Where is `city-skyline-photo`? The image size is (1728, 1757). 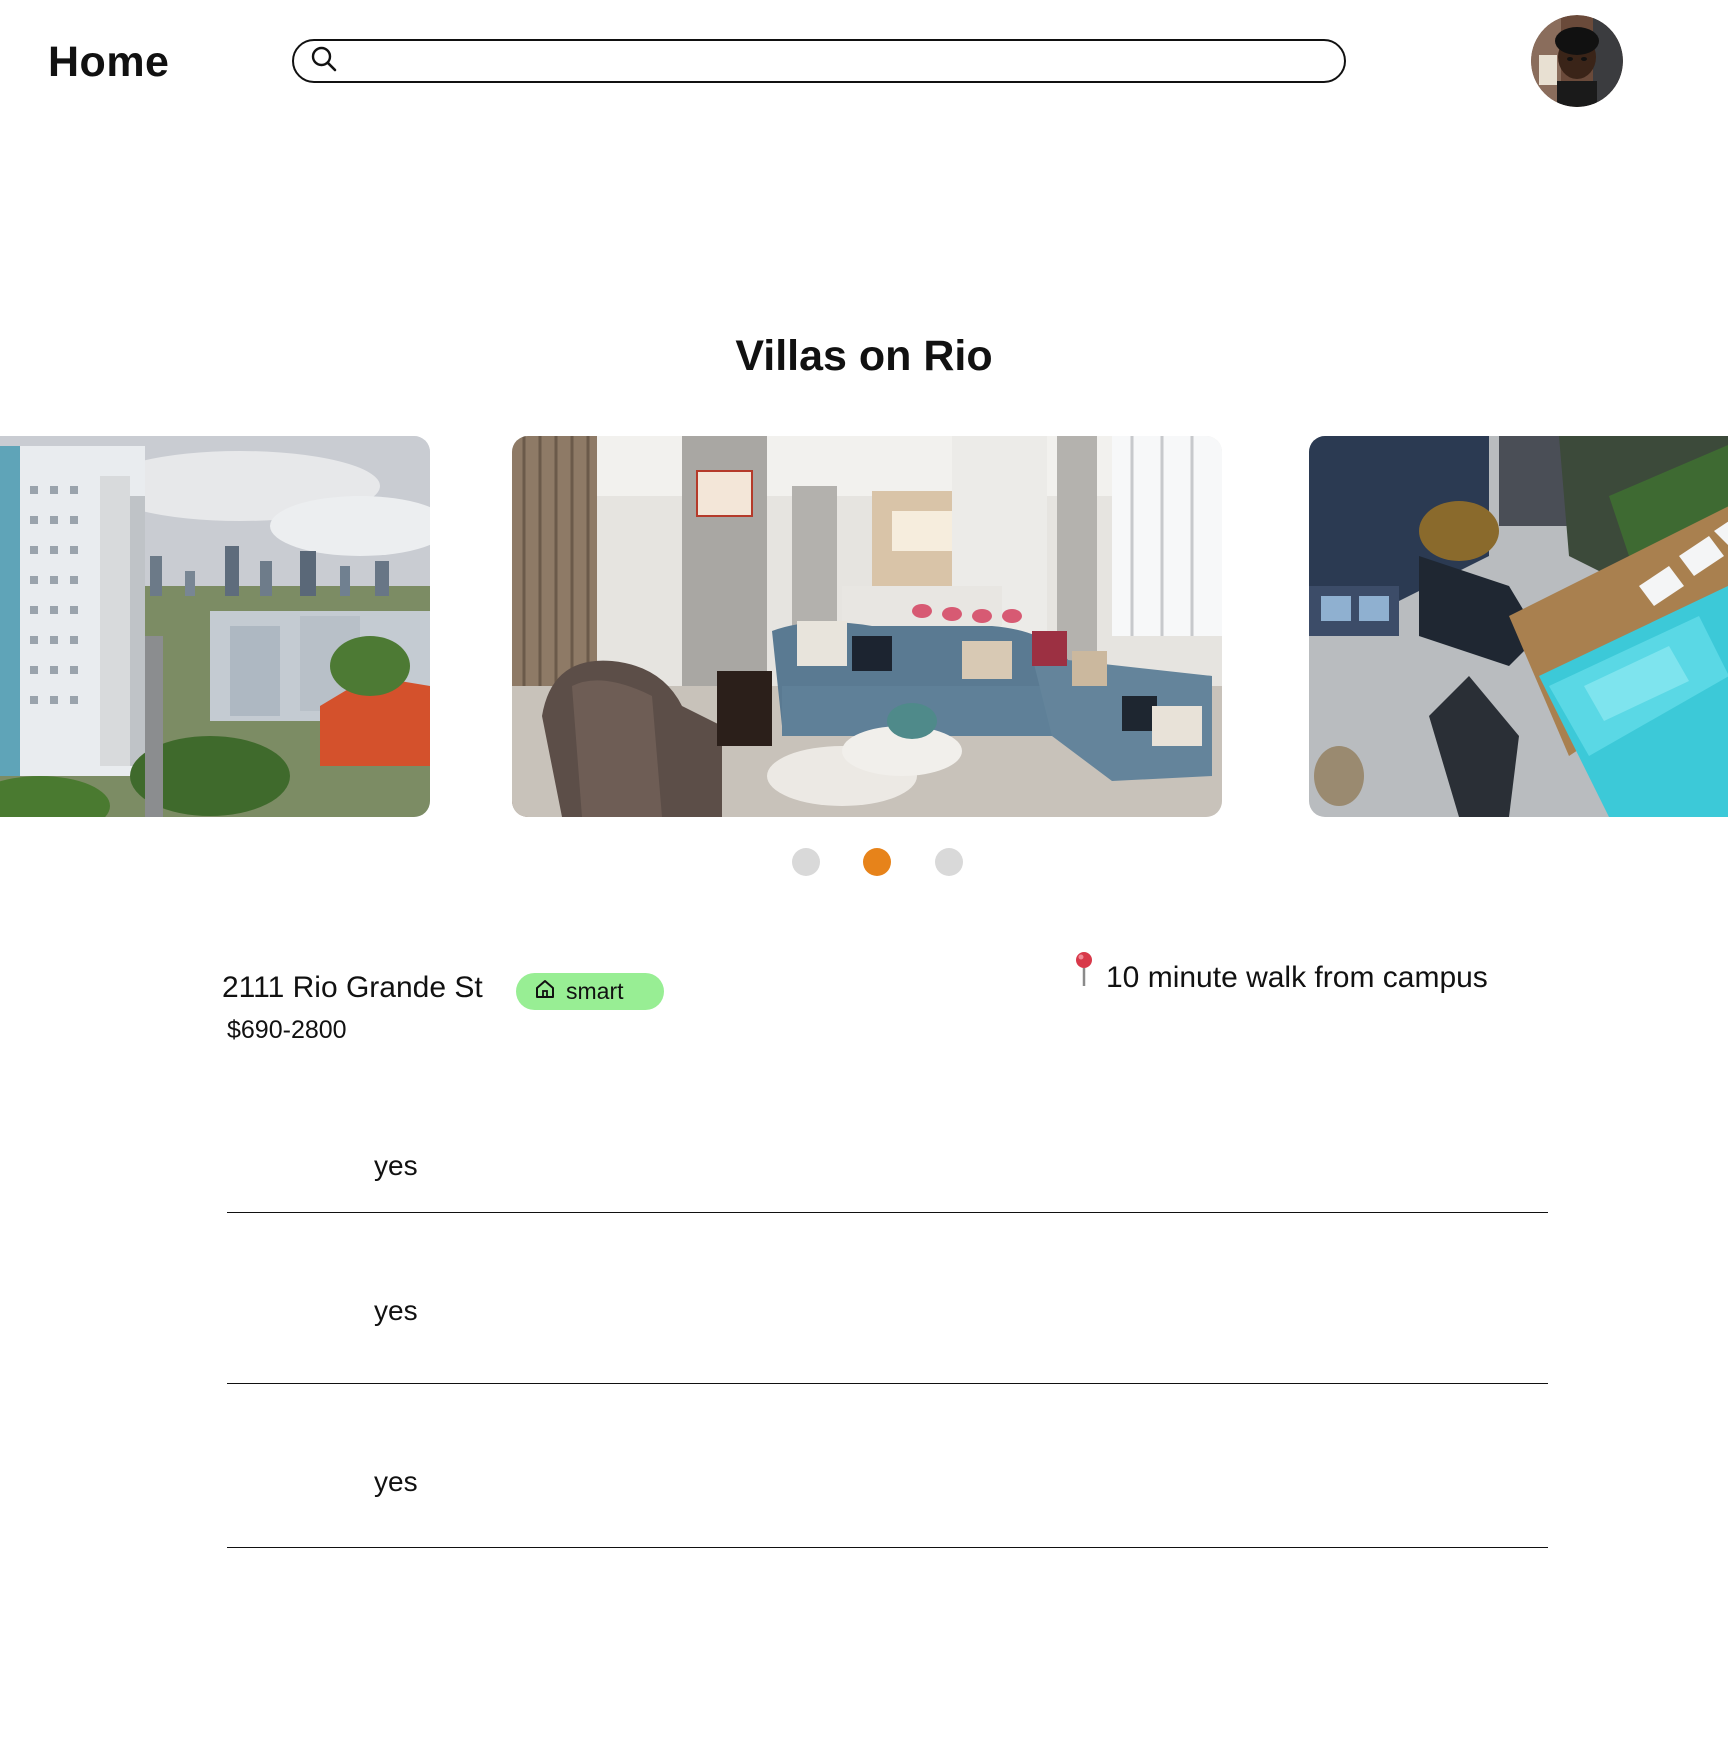
city-skyline-photo is located at coordinates (215, 626).